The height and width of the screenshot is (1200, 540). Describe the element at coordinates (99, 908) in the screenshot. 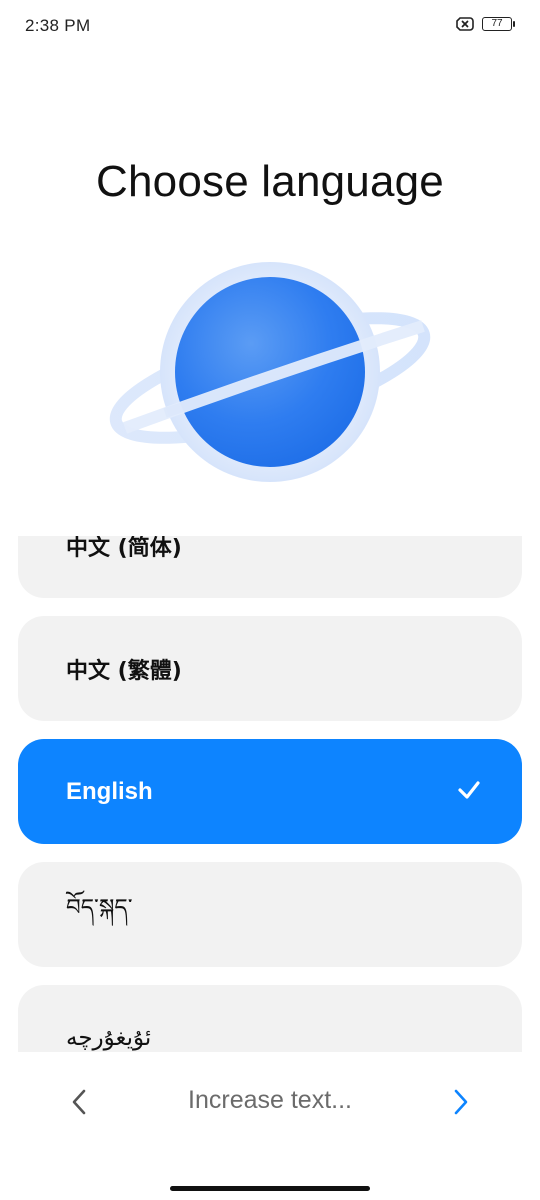

I see `language-label: བོད་སྐད་` at that location.